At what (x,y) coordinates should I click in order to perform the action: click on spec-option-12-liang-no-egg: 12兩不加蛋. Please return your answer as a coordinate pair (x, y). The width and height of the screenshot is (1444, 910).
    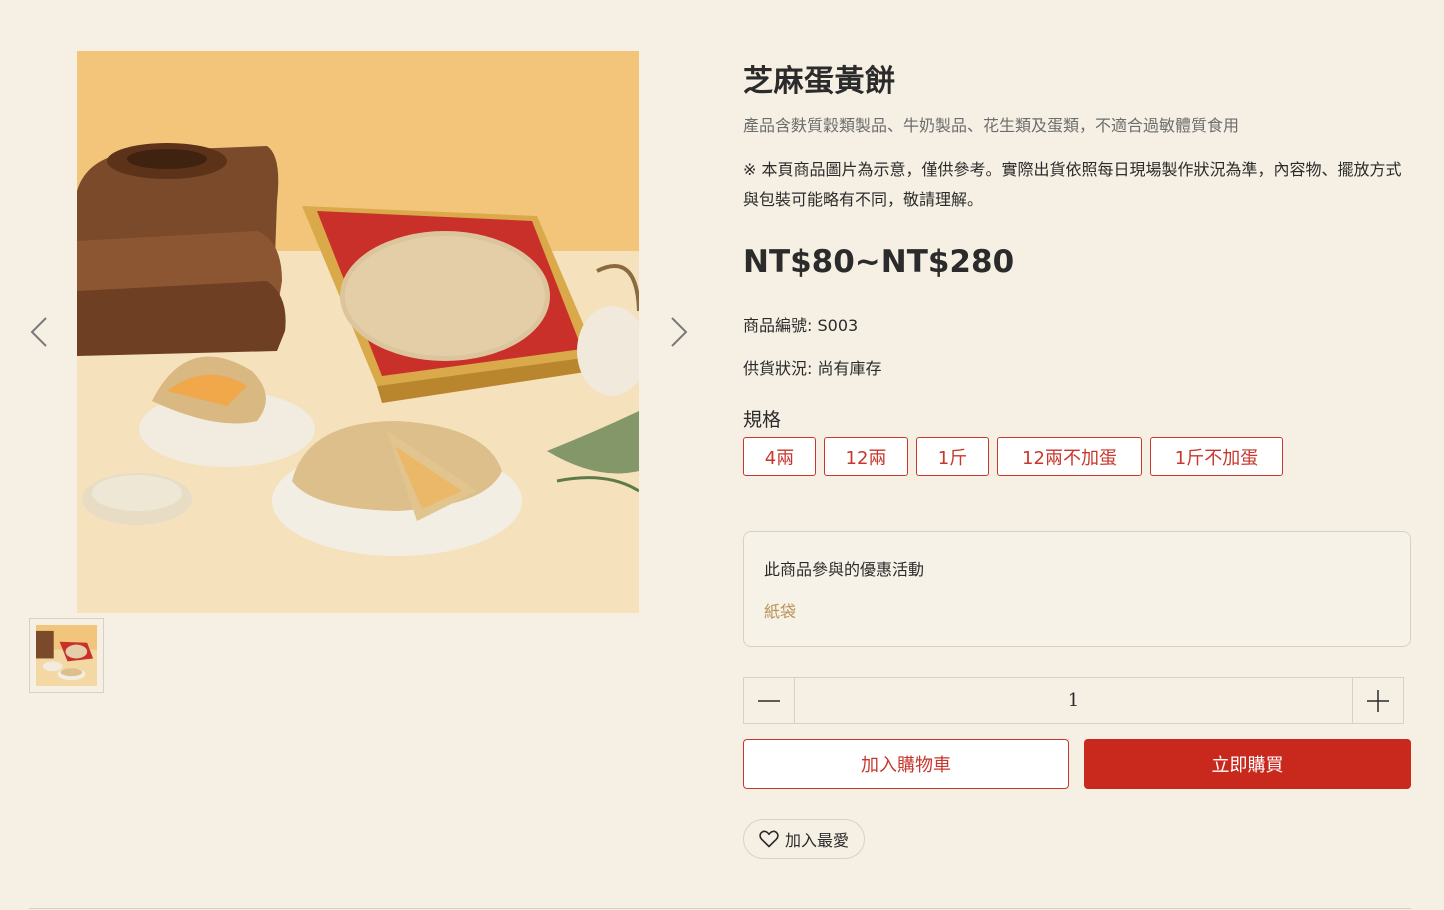
    Looking at the image, I should click on (1069, 456).